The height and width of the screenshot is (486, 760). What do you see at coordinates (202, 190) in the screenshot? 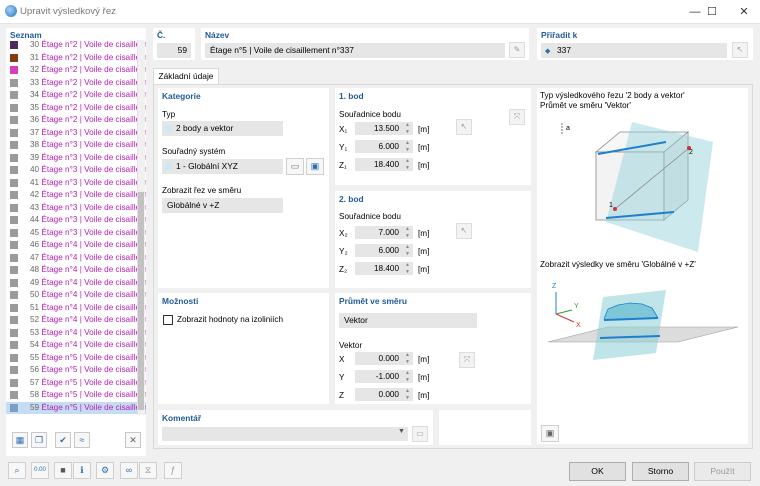
I see `dir-label: Zobrazit řez ve směru` at bounding box center [202, 190].